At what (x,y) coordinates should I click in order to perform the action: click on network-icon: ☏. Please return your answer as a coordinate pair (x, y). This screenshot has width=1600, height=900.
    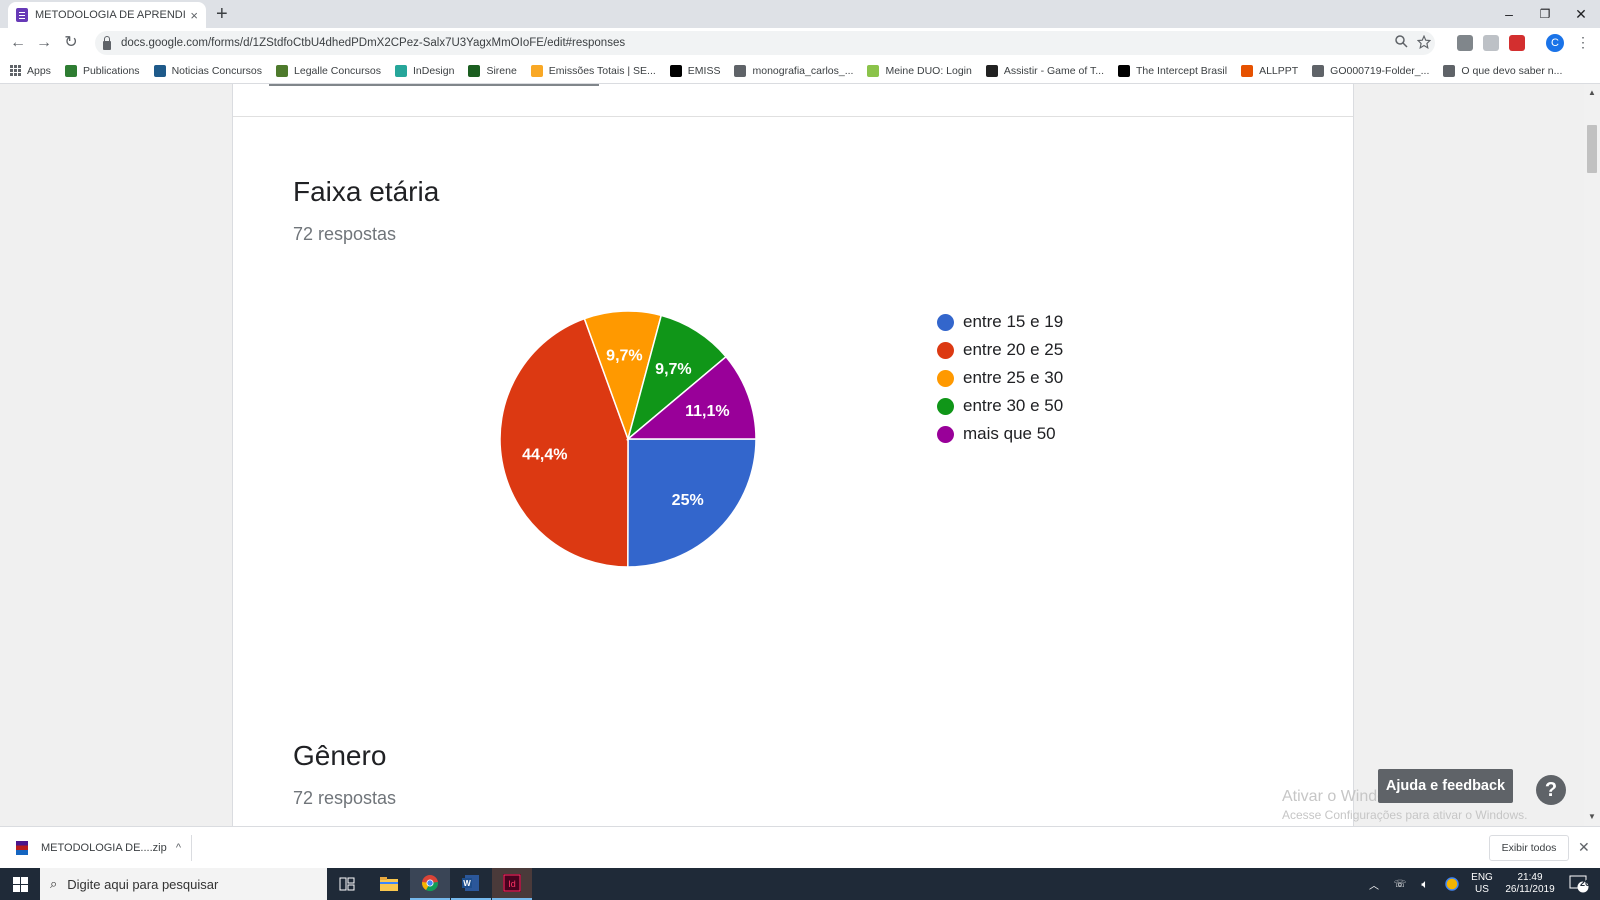
    Looking at the image, I should click on (1400, 884).